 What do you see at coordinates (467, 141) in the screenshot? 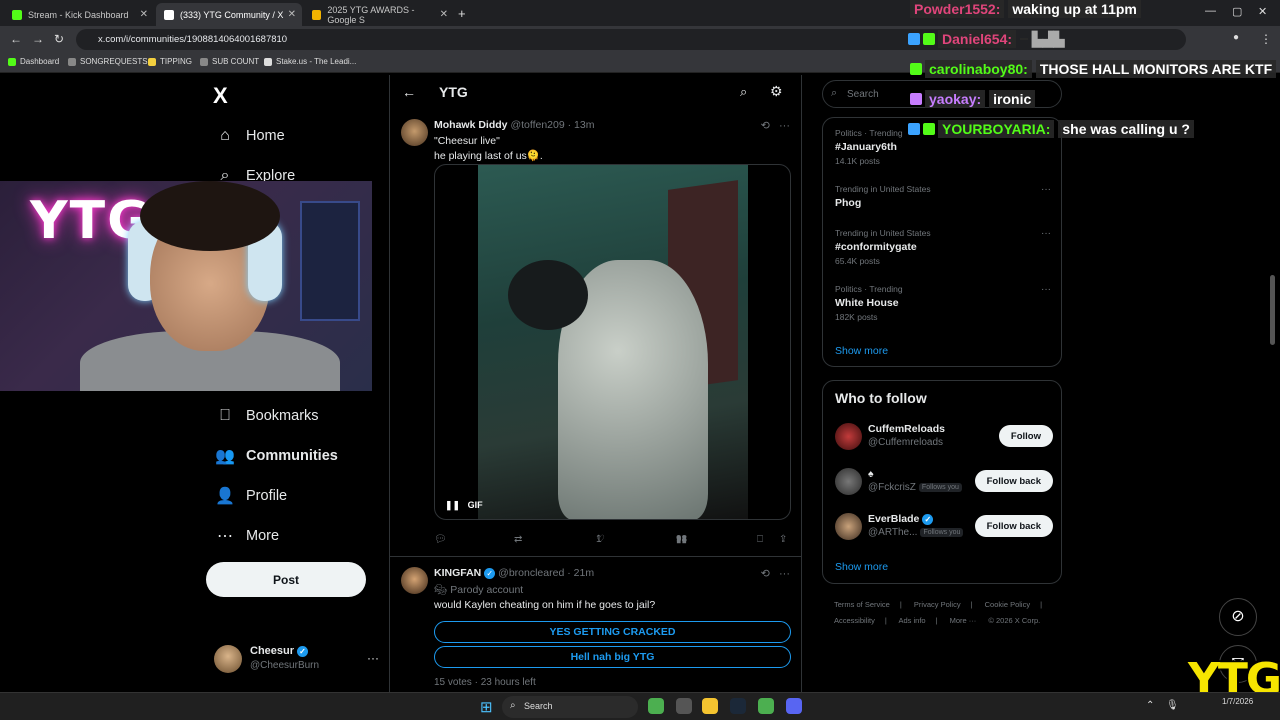
I see `tweet-text-line: "Cheesur live"` at bounding box center [467, 141].